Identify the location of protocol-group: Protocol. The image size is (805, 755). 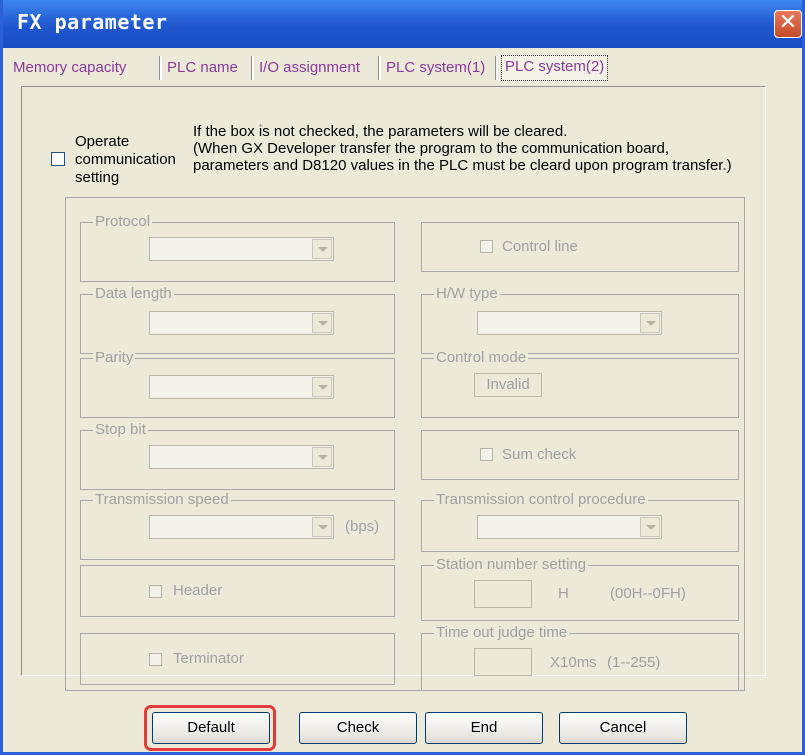
(237, 247).